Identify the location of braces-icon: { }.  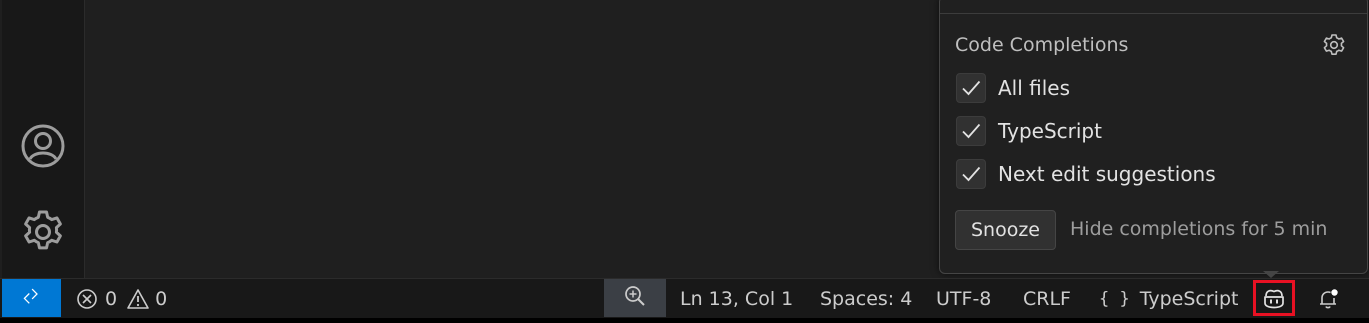
(1114, 299).